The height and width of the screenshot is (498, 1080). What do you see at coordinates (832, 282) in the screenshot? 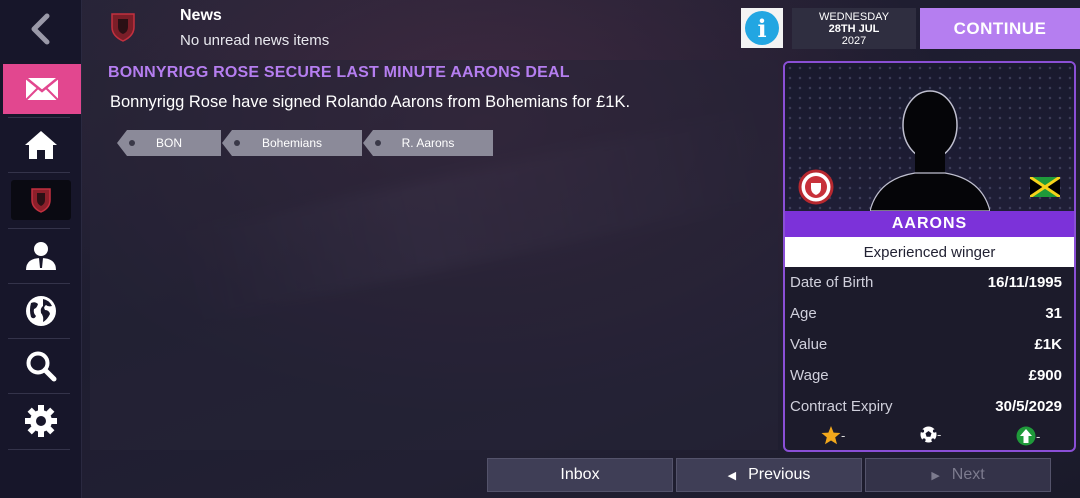
I see `detail-label: Date of Birth` at bounding box center [832, 282].